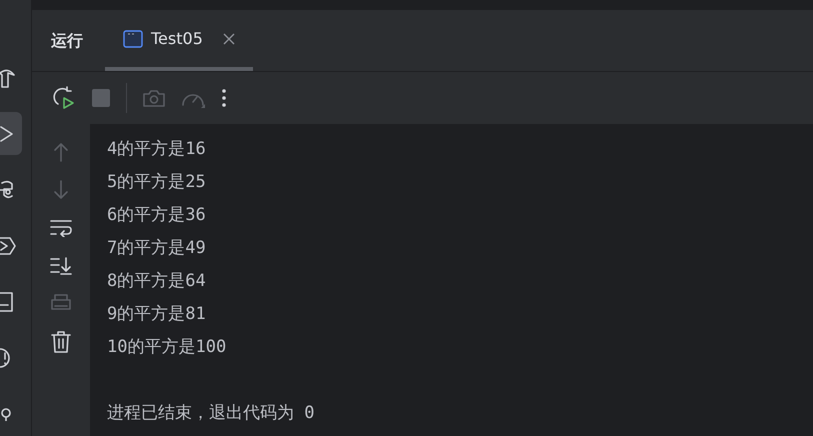  Describe the element at coordinates (210, 413) in the screenshot. I see `exit-message: 进程已结束，退出代码为 0` at that location.